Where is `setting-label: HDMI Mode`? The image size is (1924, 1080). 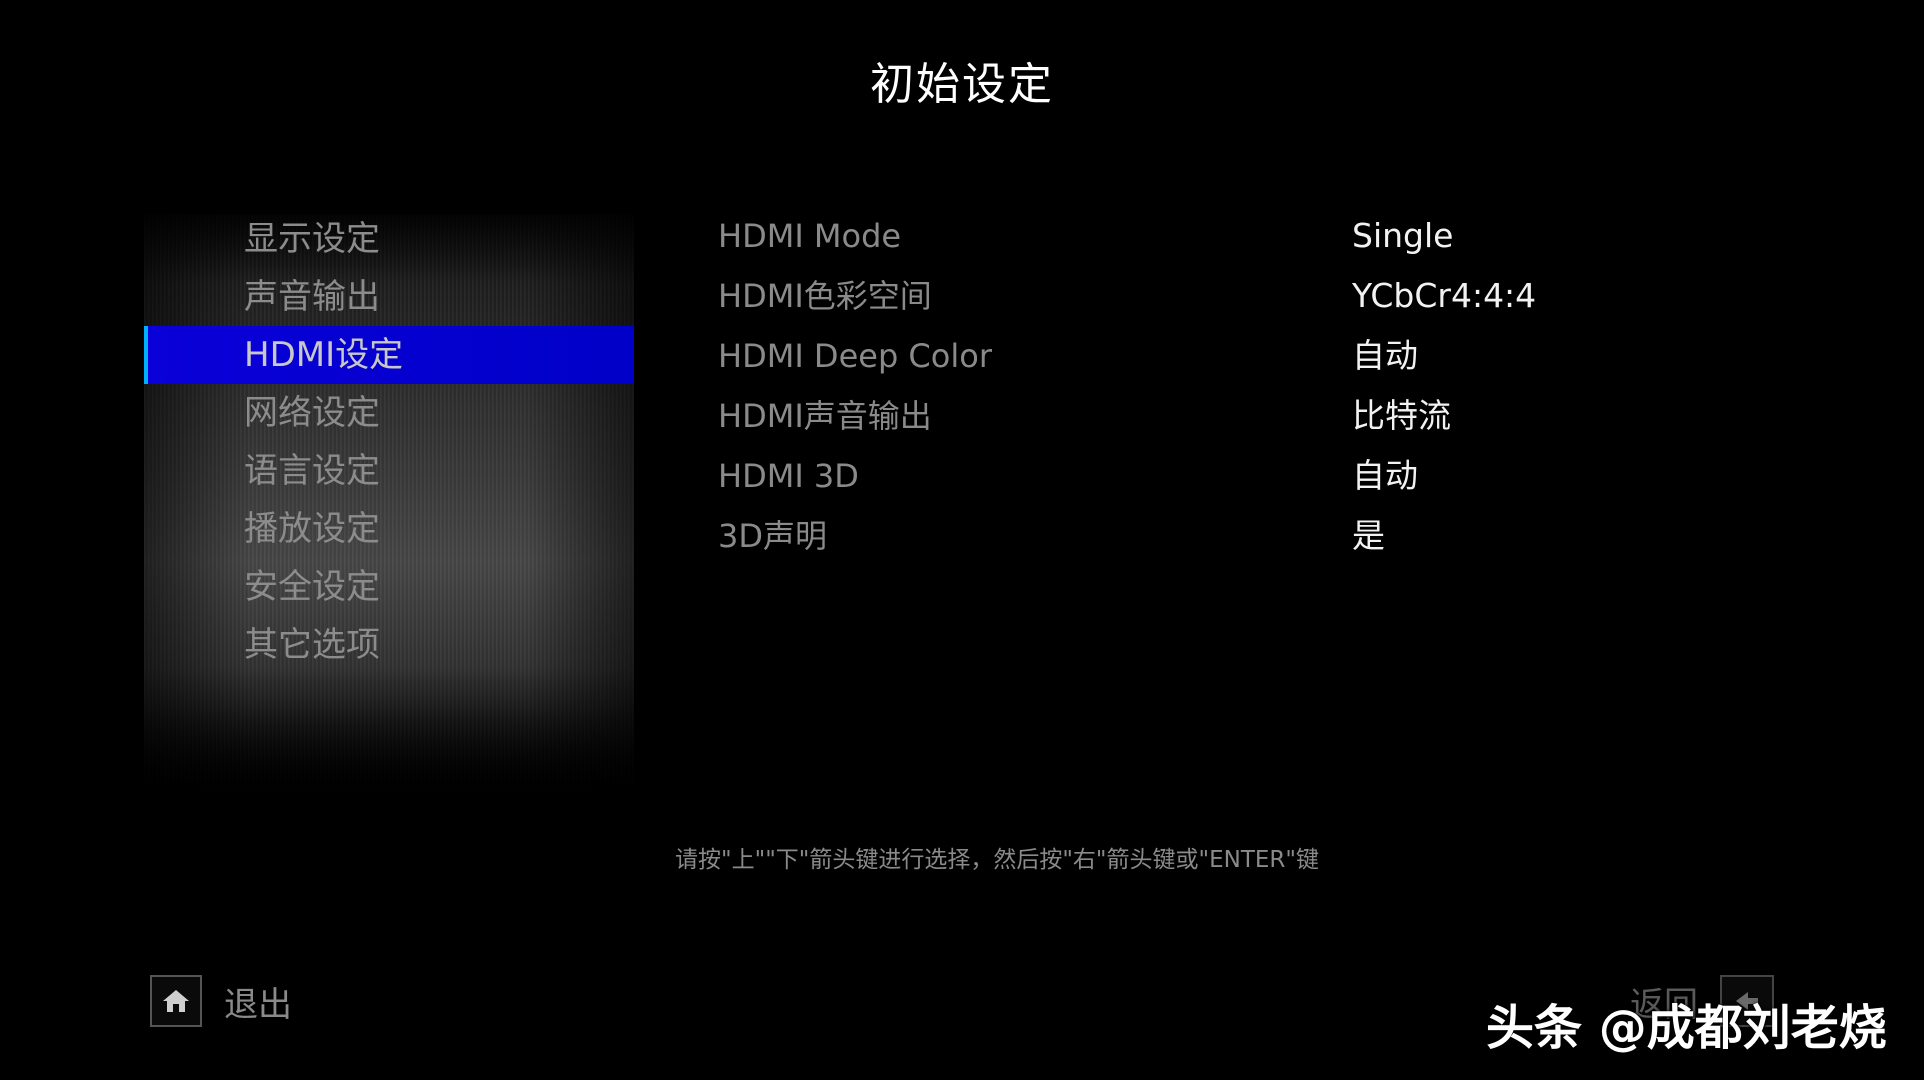 setting-label: HDMI Mode is located at coordinates (810, 236).